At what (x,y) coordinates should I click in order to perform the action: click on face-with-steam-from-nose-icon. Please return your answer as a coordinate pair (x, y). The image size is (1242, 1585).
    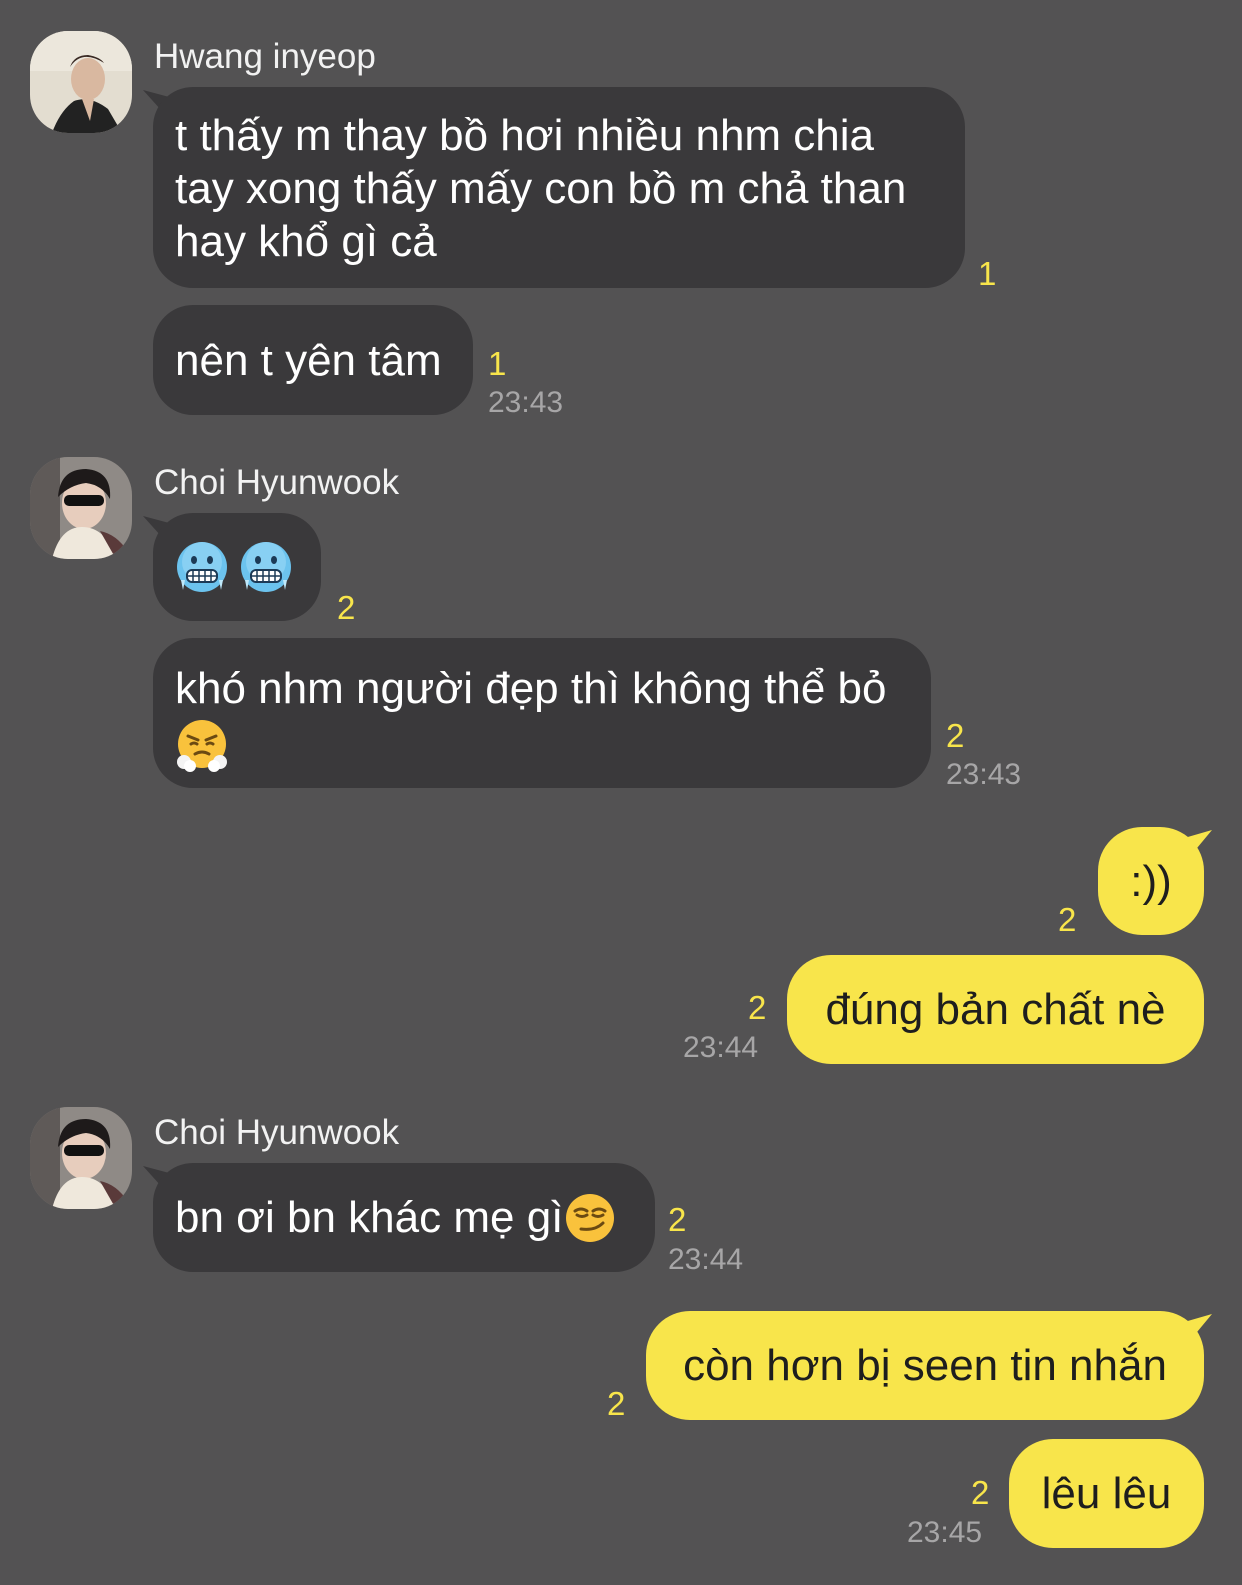
    Looking at the image, I should click on (202, 745).